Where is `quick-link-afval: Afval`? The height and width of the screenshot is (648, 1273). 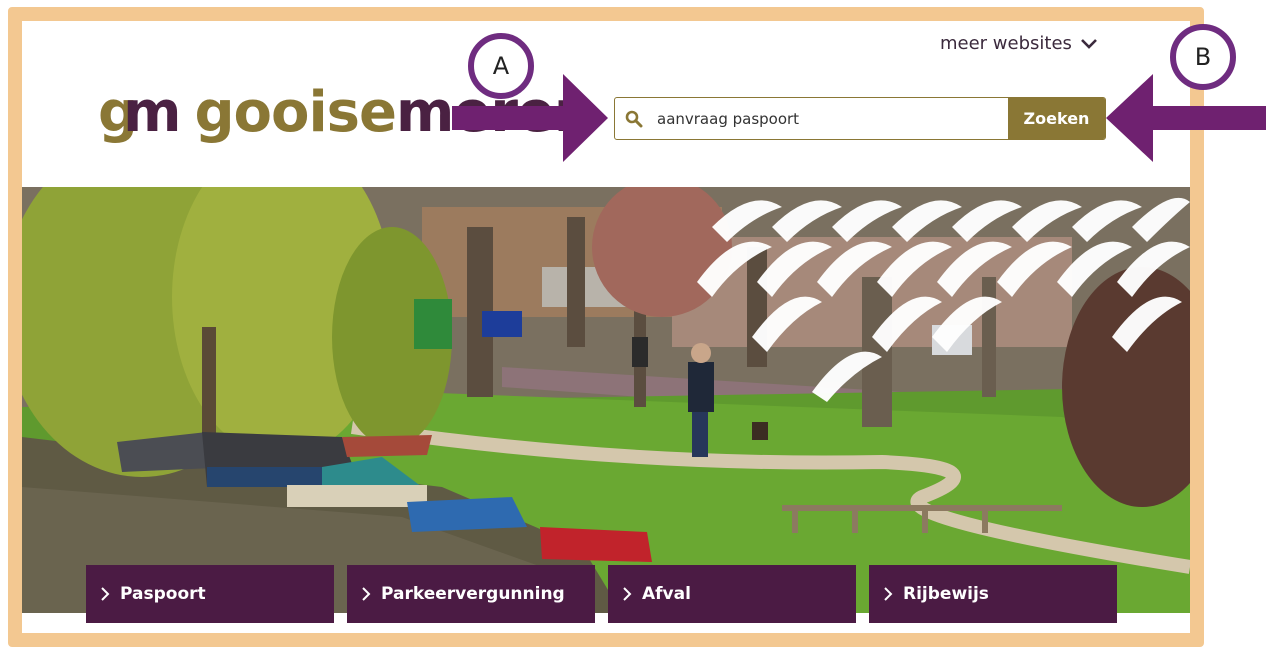
quick-link-afval: Afval is located at coordinates (732, 594).